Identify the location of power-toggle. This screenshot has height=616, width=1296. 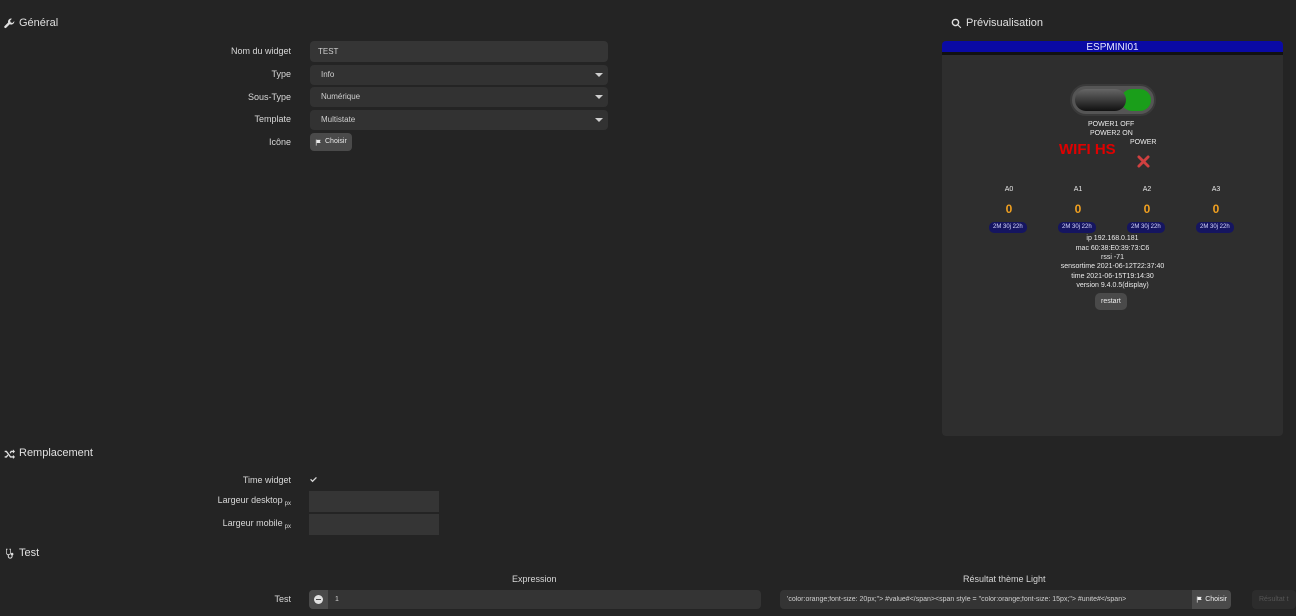
(1113, 100).